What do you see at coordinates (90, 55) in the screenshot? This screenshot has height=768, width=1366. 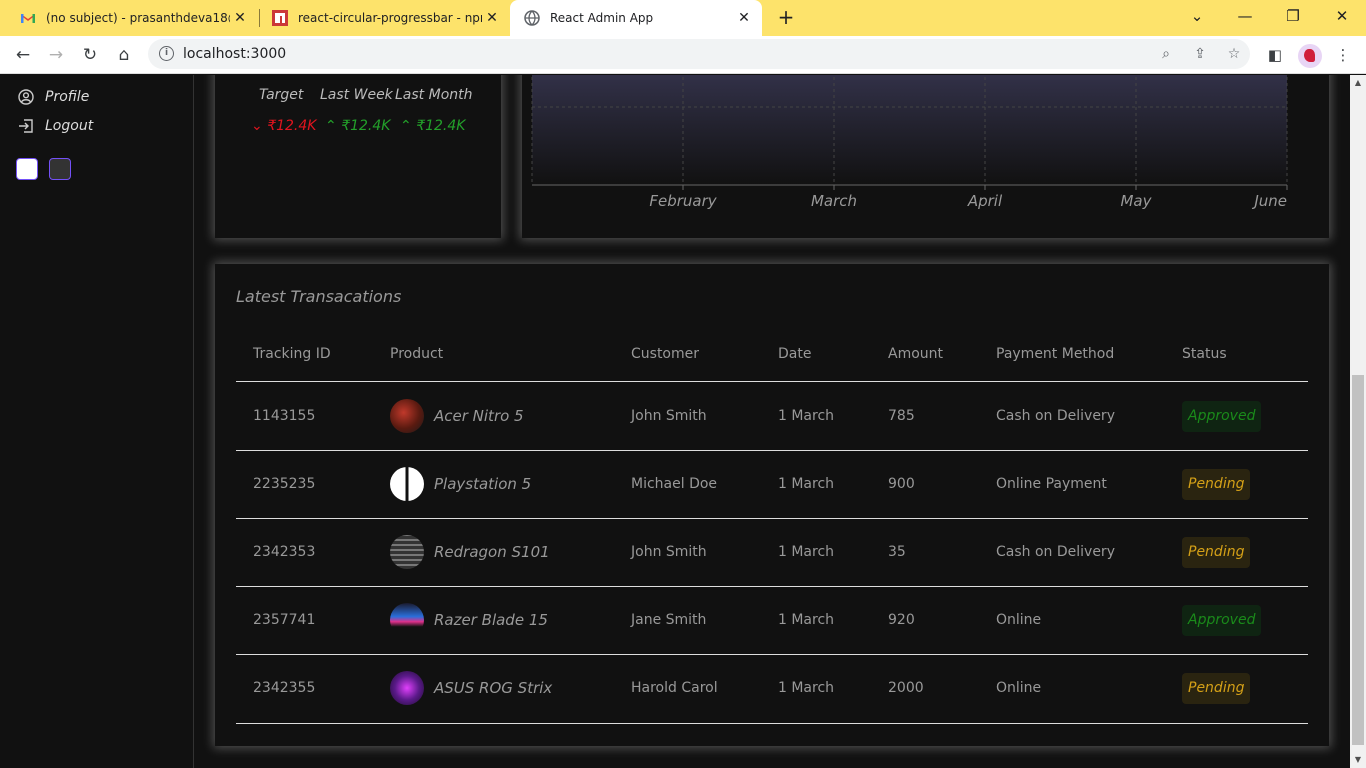 I see `reload-icon: ↻` at bounding box center [90, 55].